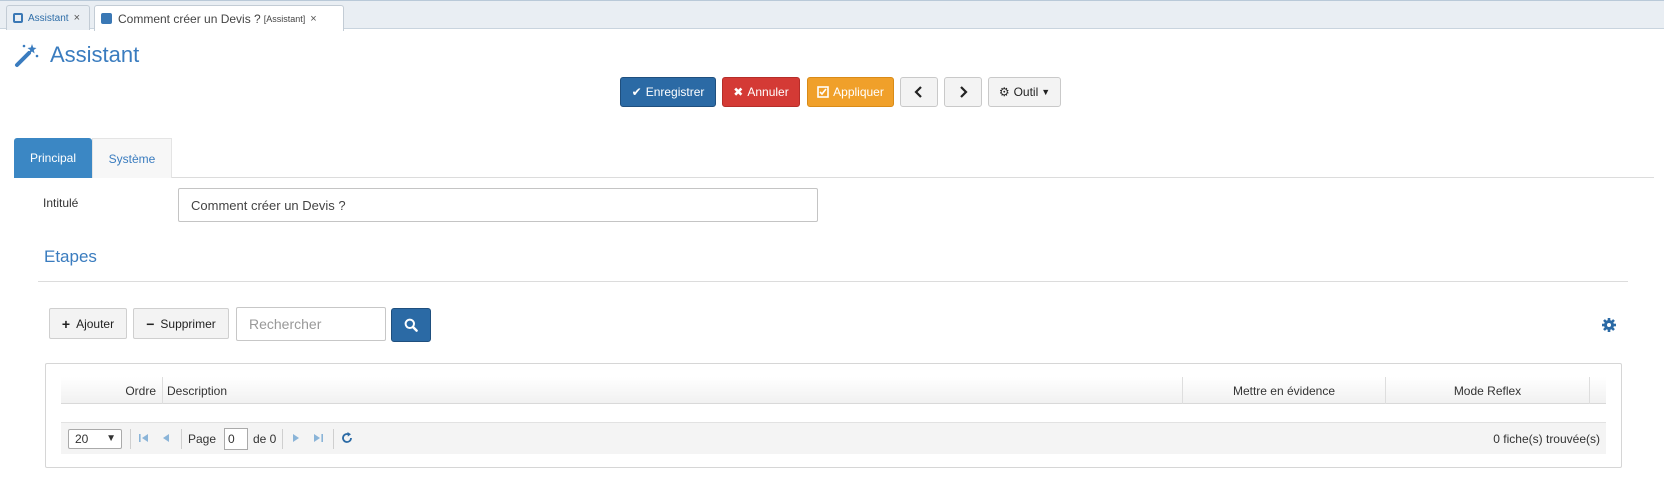 The width and height of the screenshot is (1664, 502). I want to click on last-page-icon, so click(318, 438).